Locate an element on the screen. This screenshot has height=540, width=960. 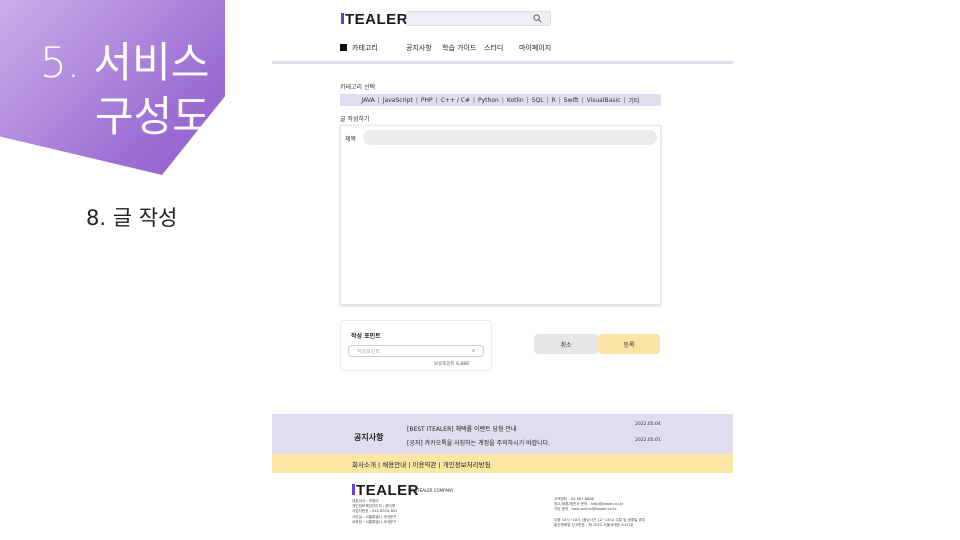
notice-item: [공지] 카카오톡을 사칭하는 계정을 주의하시기 바랍니다. is located at coordinates (478, 442).